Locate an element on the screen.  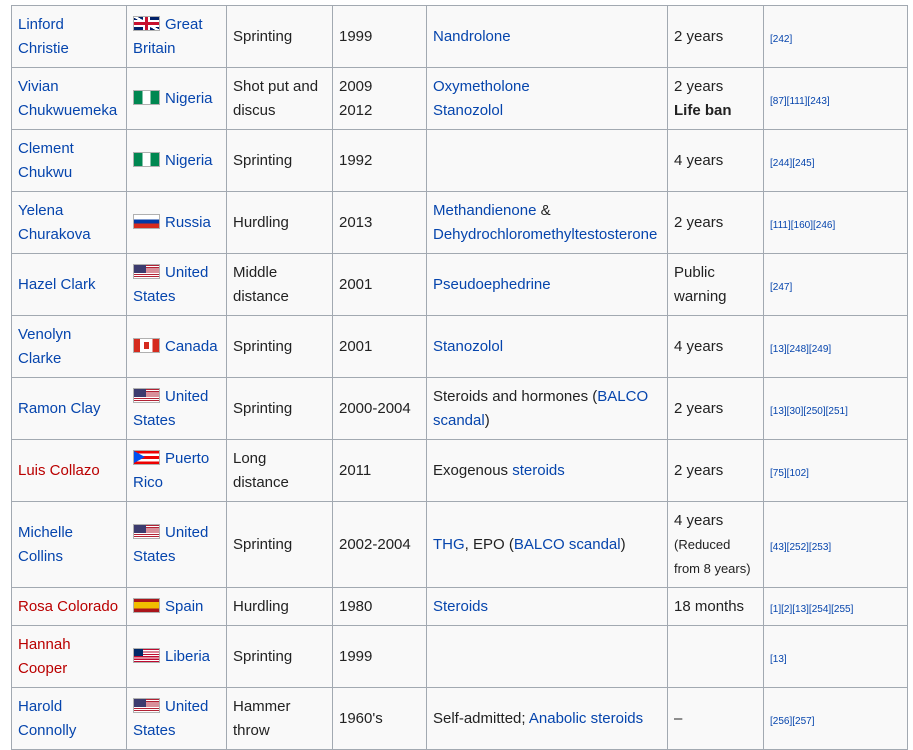
event-text: distance is located at coordinates (261, 482).